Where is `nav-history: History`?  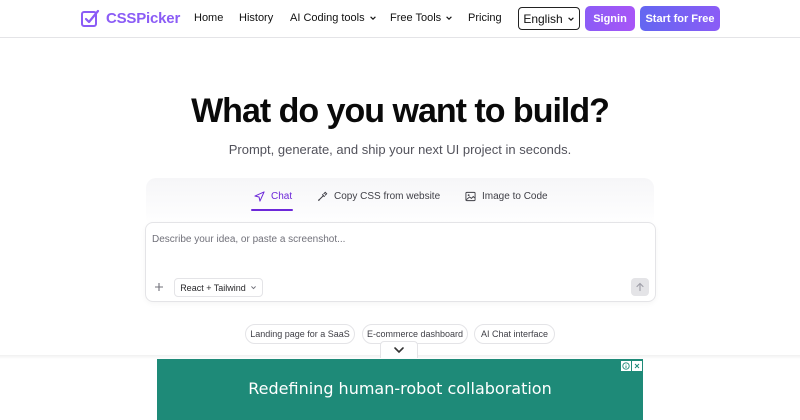 nav-history: History is located at coordinates (256, 18).